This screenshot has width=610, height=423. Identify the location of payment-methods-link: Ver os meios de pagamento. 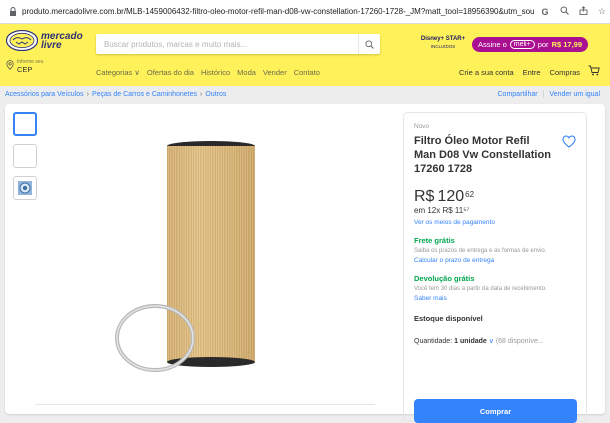
(495, 222).